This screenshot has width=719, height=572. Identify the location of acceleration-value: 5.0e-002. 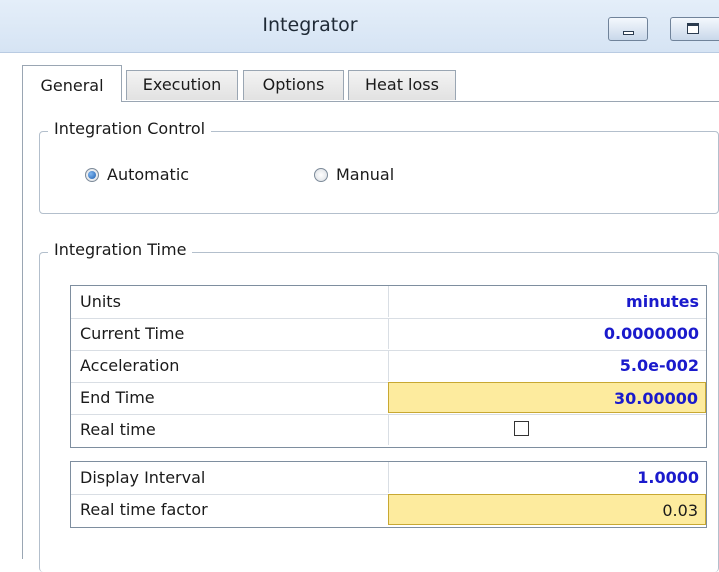
(547, 365).